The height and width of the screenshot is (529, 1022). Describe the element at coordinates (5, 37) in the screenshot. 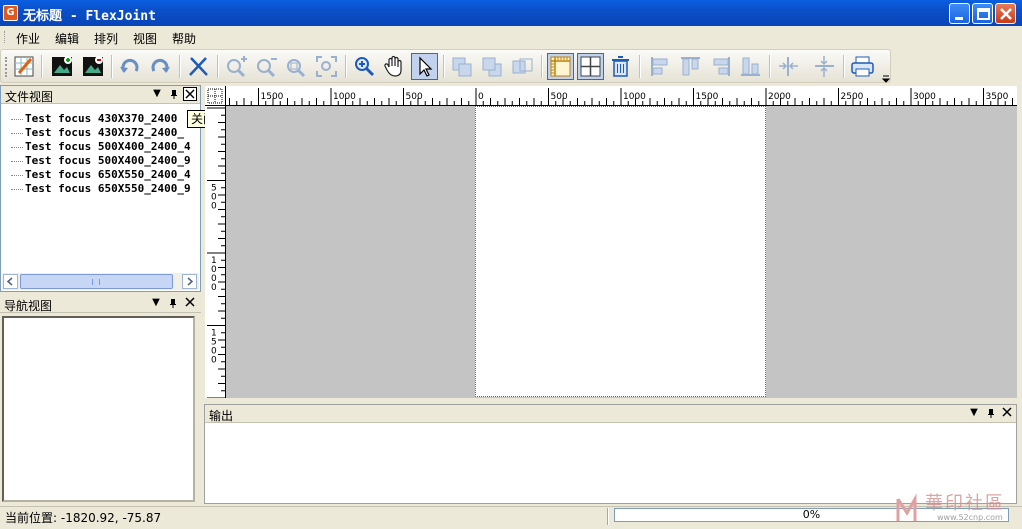

I see `menu-grip` at that location.